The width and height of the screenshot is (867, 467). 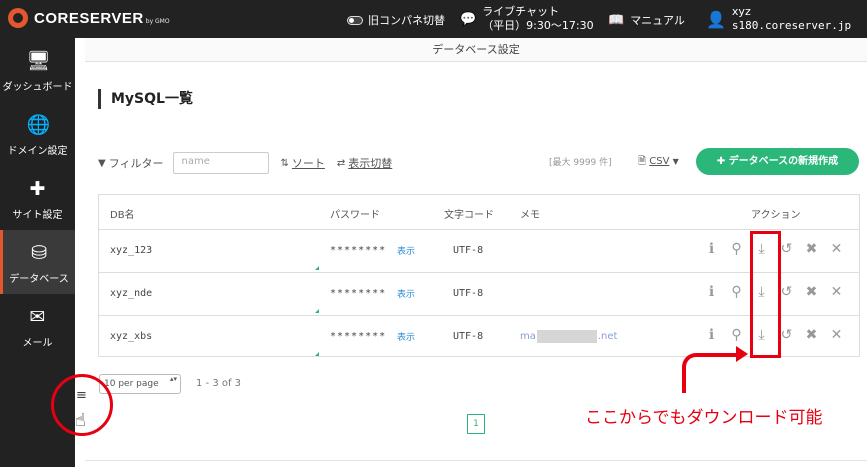 What do you see at coordinates (406, 20) in the screenshot?
I see `old-panel-toggle-label: 旧コンパネ切替` at bounding box center [406, 20].